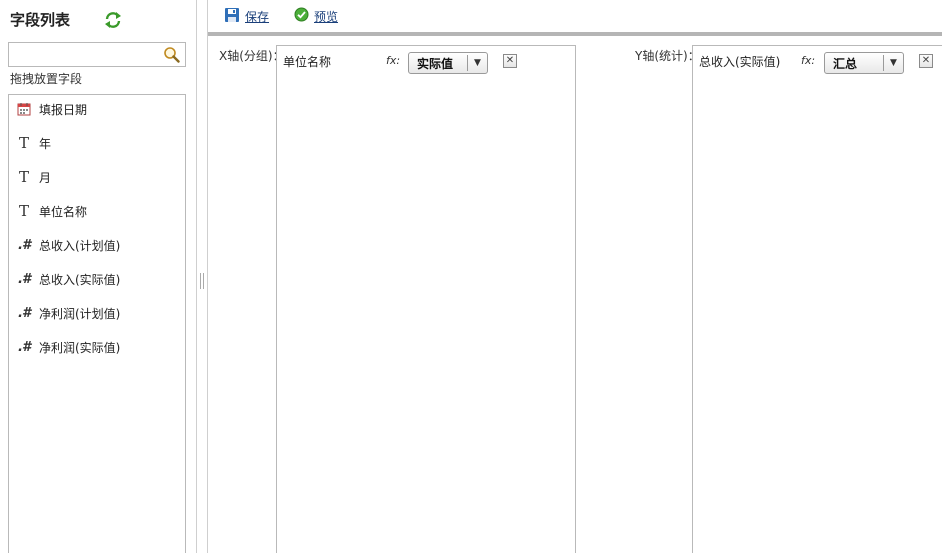 Image resolution: width=942 pixels, height=553 pixels. I want to click on save-button: 保存, so click(246, 16).